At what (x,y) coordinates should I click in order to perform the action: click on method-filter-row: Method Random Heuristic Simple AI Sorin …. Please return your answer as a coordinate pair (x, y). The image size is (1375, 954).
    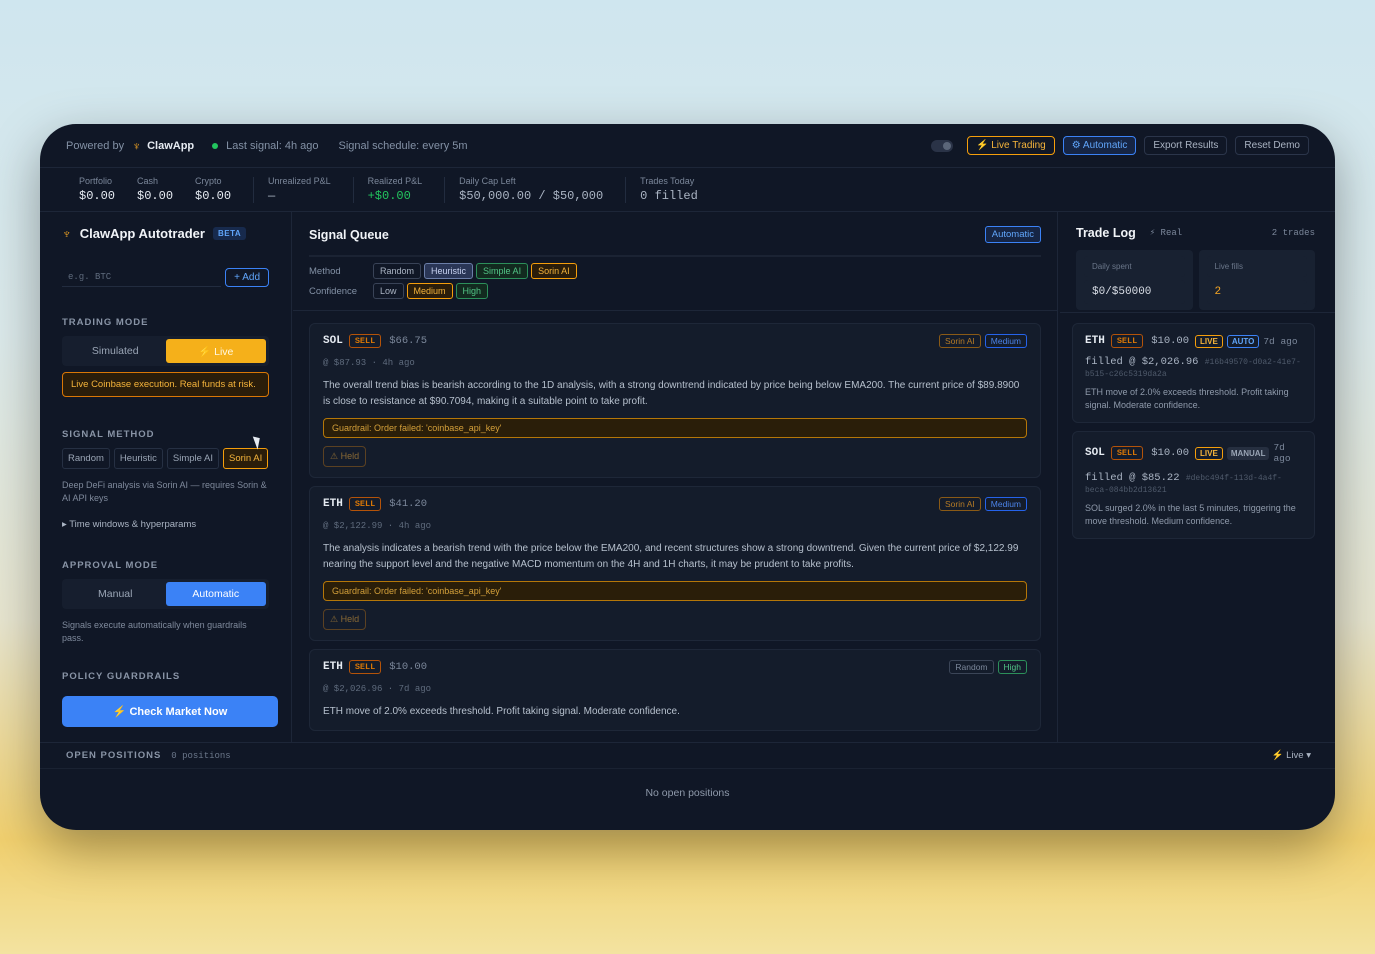
    Looking at the image, I should click on (675, 271).